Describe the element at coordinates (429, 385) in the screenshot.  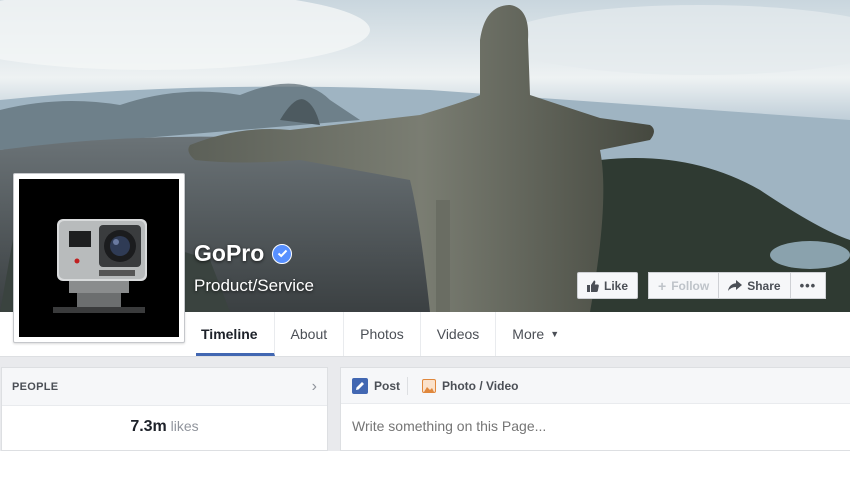
I see `photo-icon` at that location.